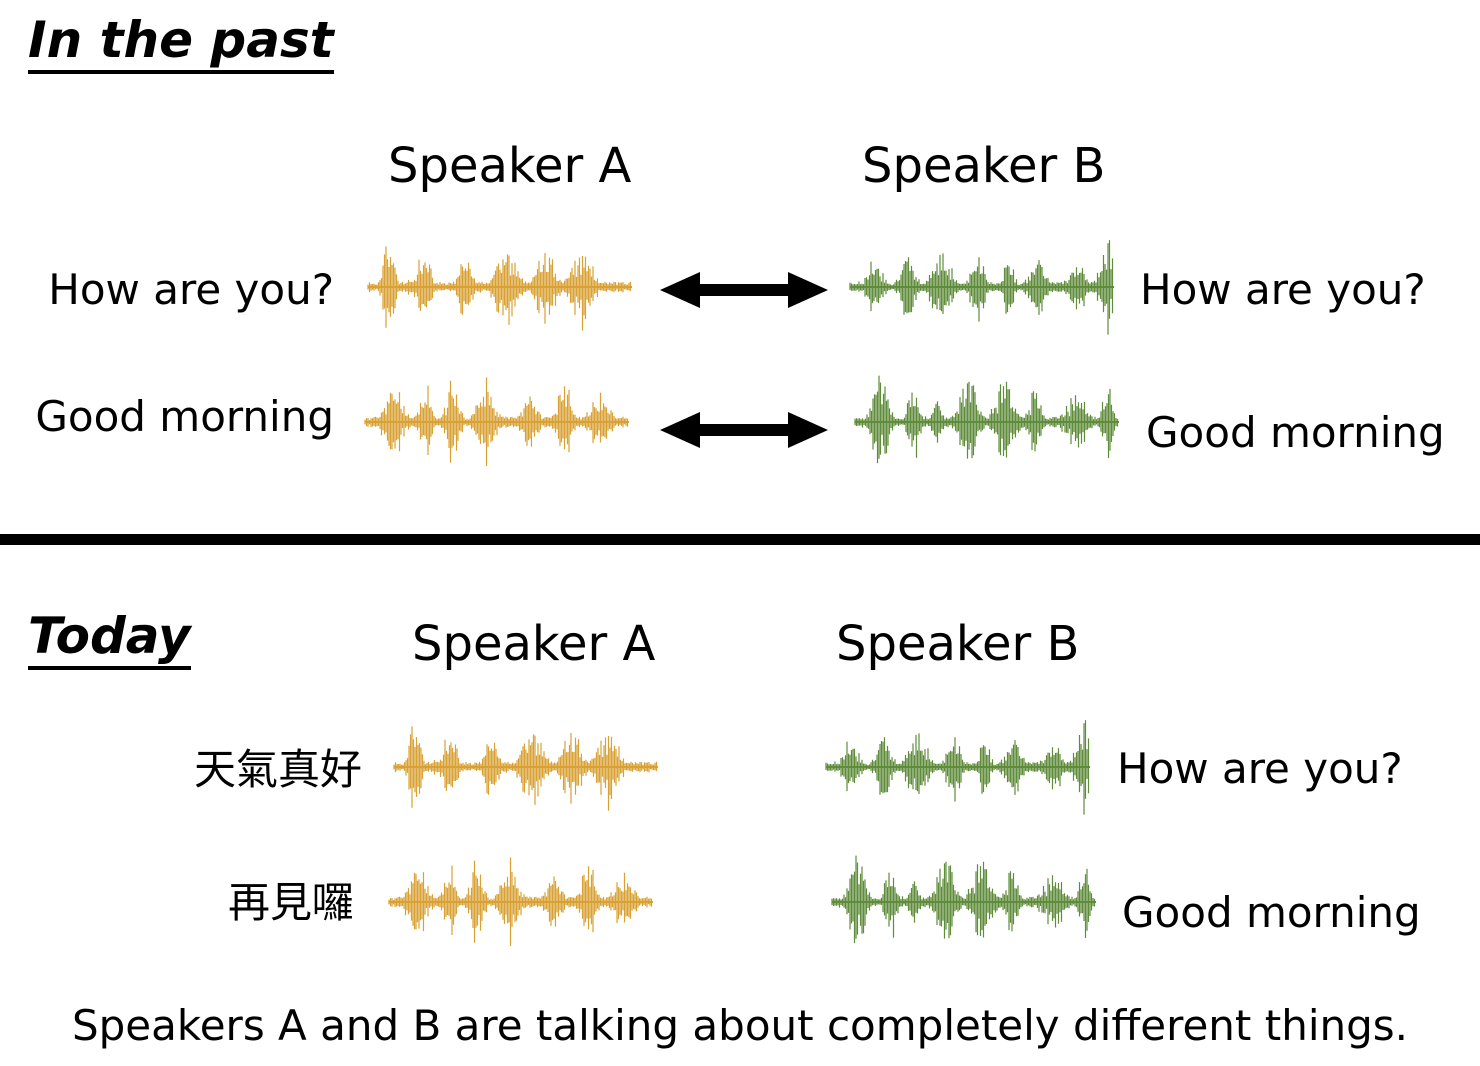  I want to click on section-title-today: Today, so click(109, 638).